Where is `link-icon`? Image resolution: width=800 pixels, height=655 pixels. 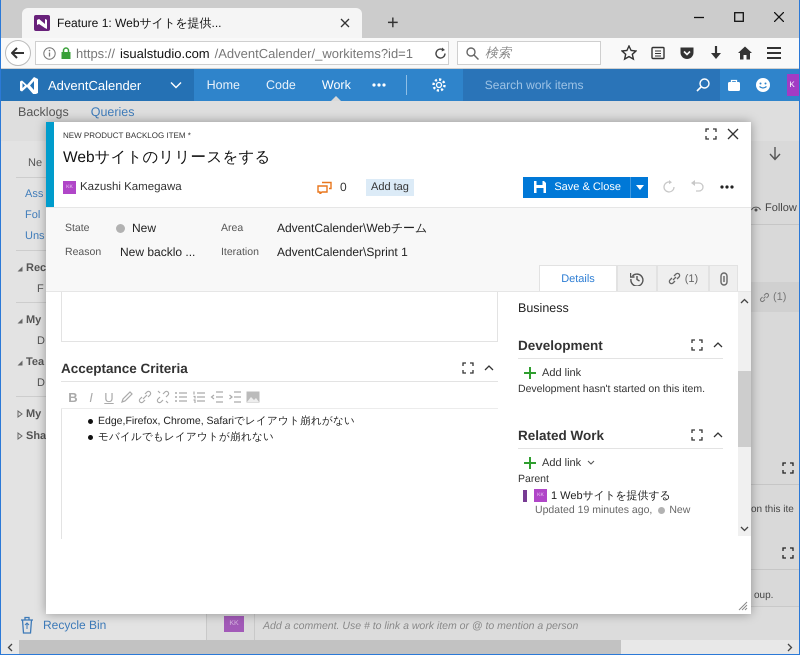
link-icon is located at coordinates (764, 297).